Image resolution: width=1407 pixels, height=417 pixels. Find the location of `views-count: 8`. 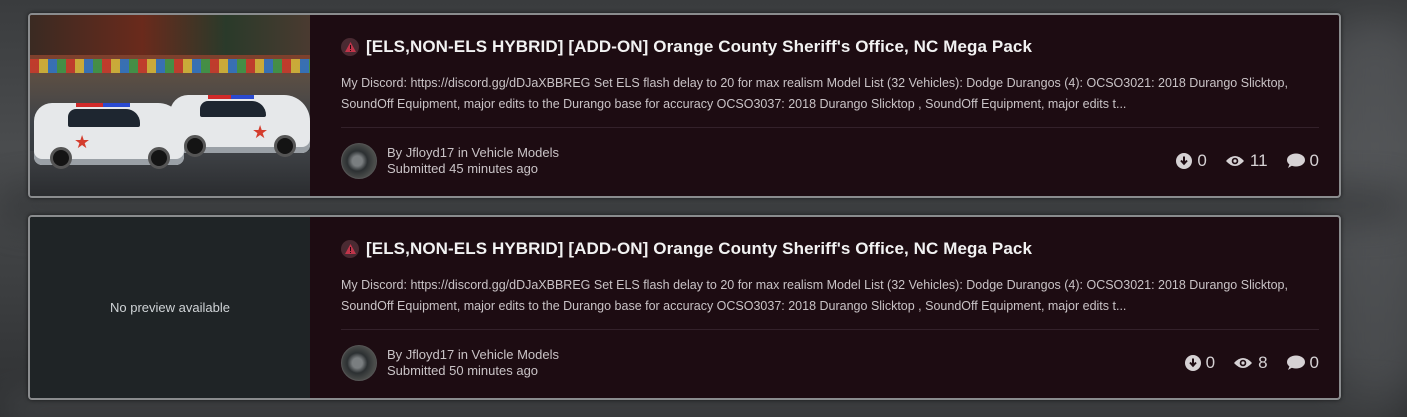

views-count: 8 is located at coordinates (1263, 362).